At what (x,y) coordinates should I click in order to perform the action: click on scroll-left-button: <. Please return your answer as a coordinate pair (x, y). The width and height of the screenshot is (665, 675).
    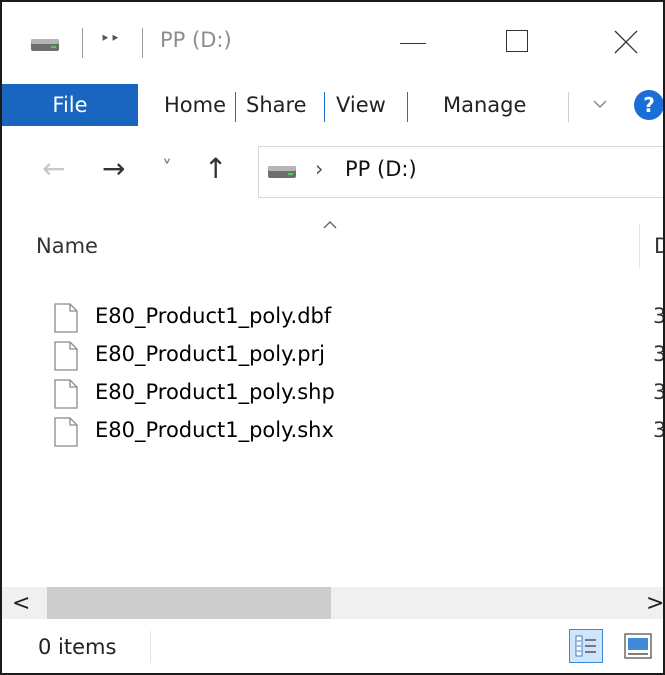
    Looking at the image, I should click on (21, 603).